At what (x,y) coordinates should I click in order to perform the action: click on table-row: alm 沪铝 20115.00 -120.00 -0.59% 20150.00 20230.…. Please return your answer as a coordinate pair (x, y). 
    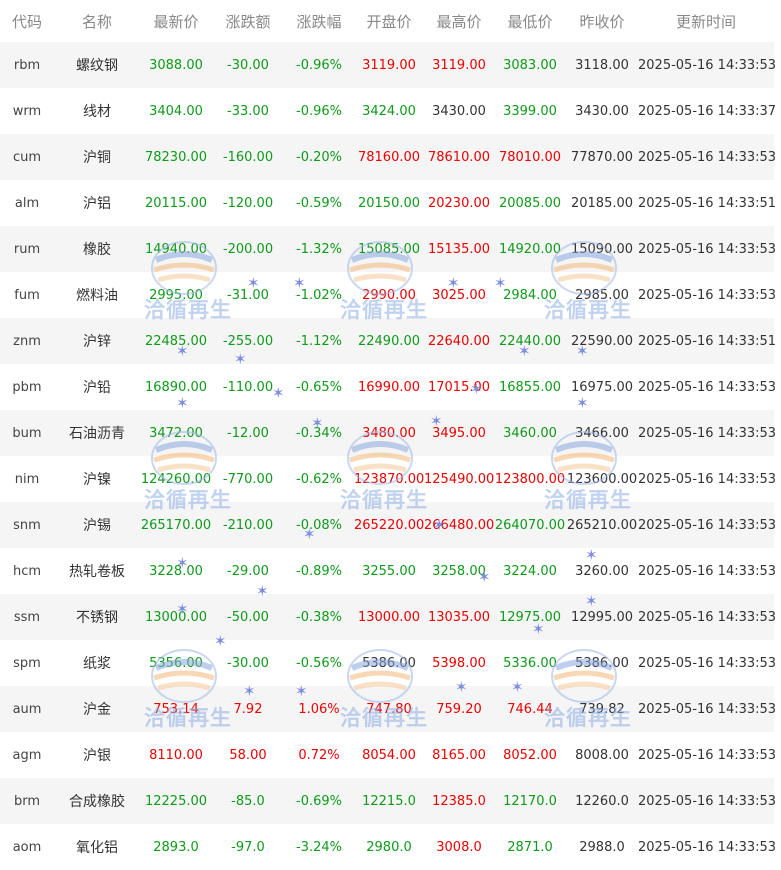
    Looking at the image, I should click on (388, 203).